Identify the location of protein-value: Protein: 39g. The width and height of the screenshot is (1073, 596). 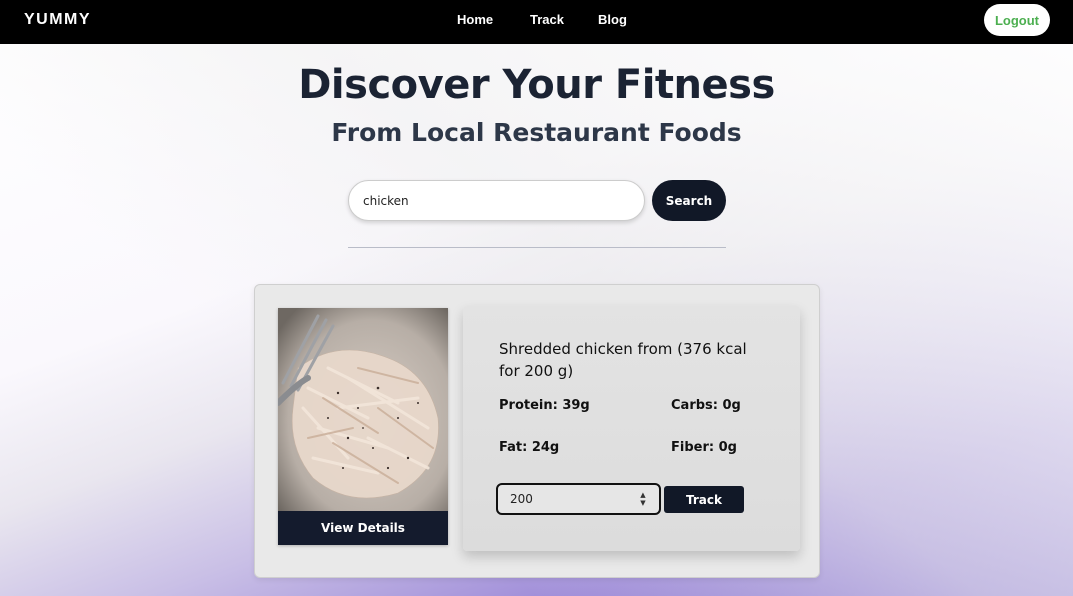
(544, 405).